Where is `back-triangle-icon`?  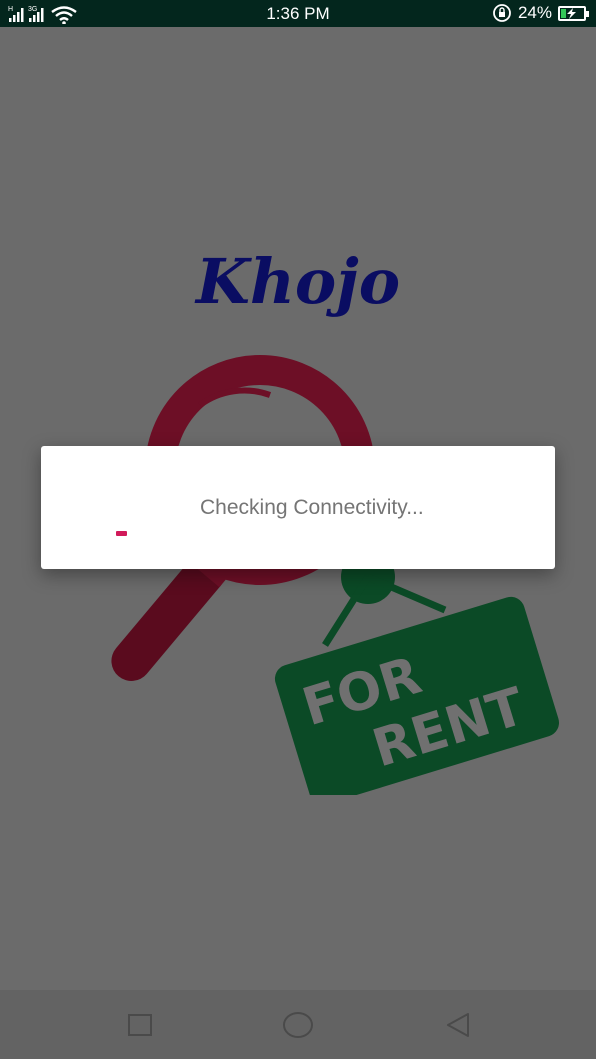
back-triangle-icon is located at coordinates (458, 1025).